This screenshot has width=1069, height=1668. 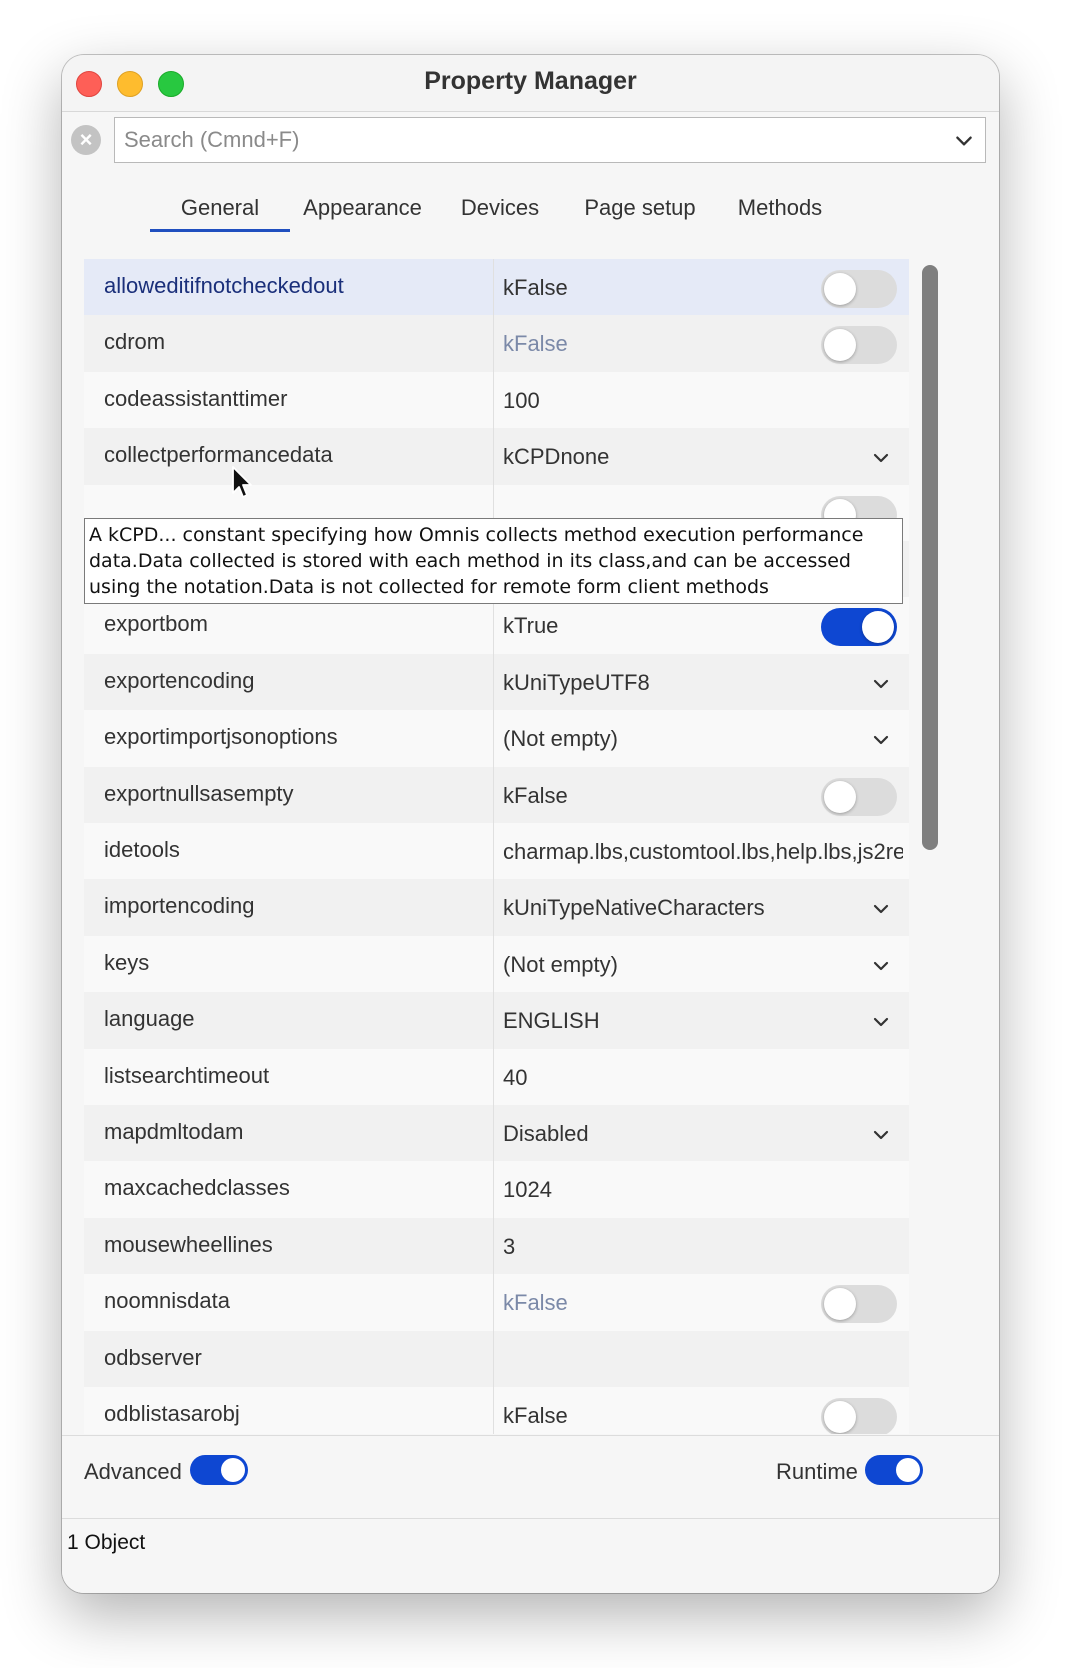 I want to click on property-value: kCPDnone, so click(x=703, y=457).